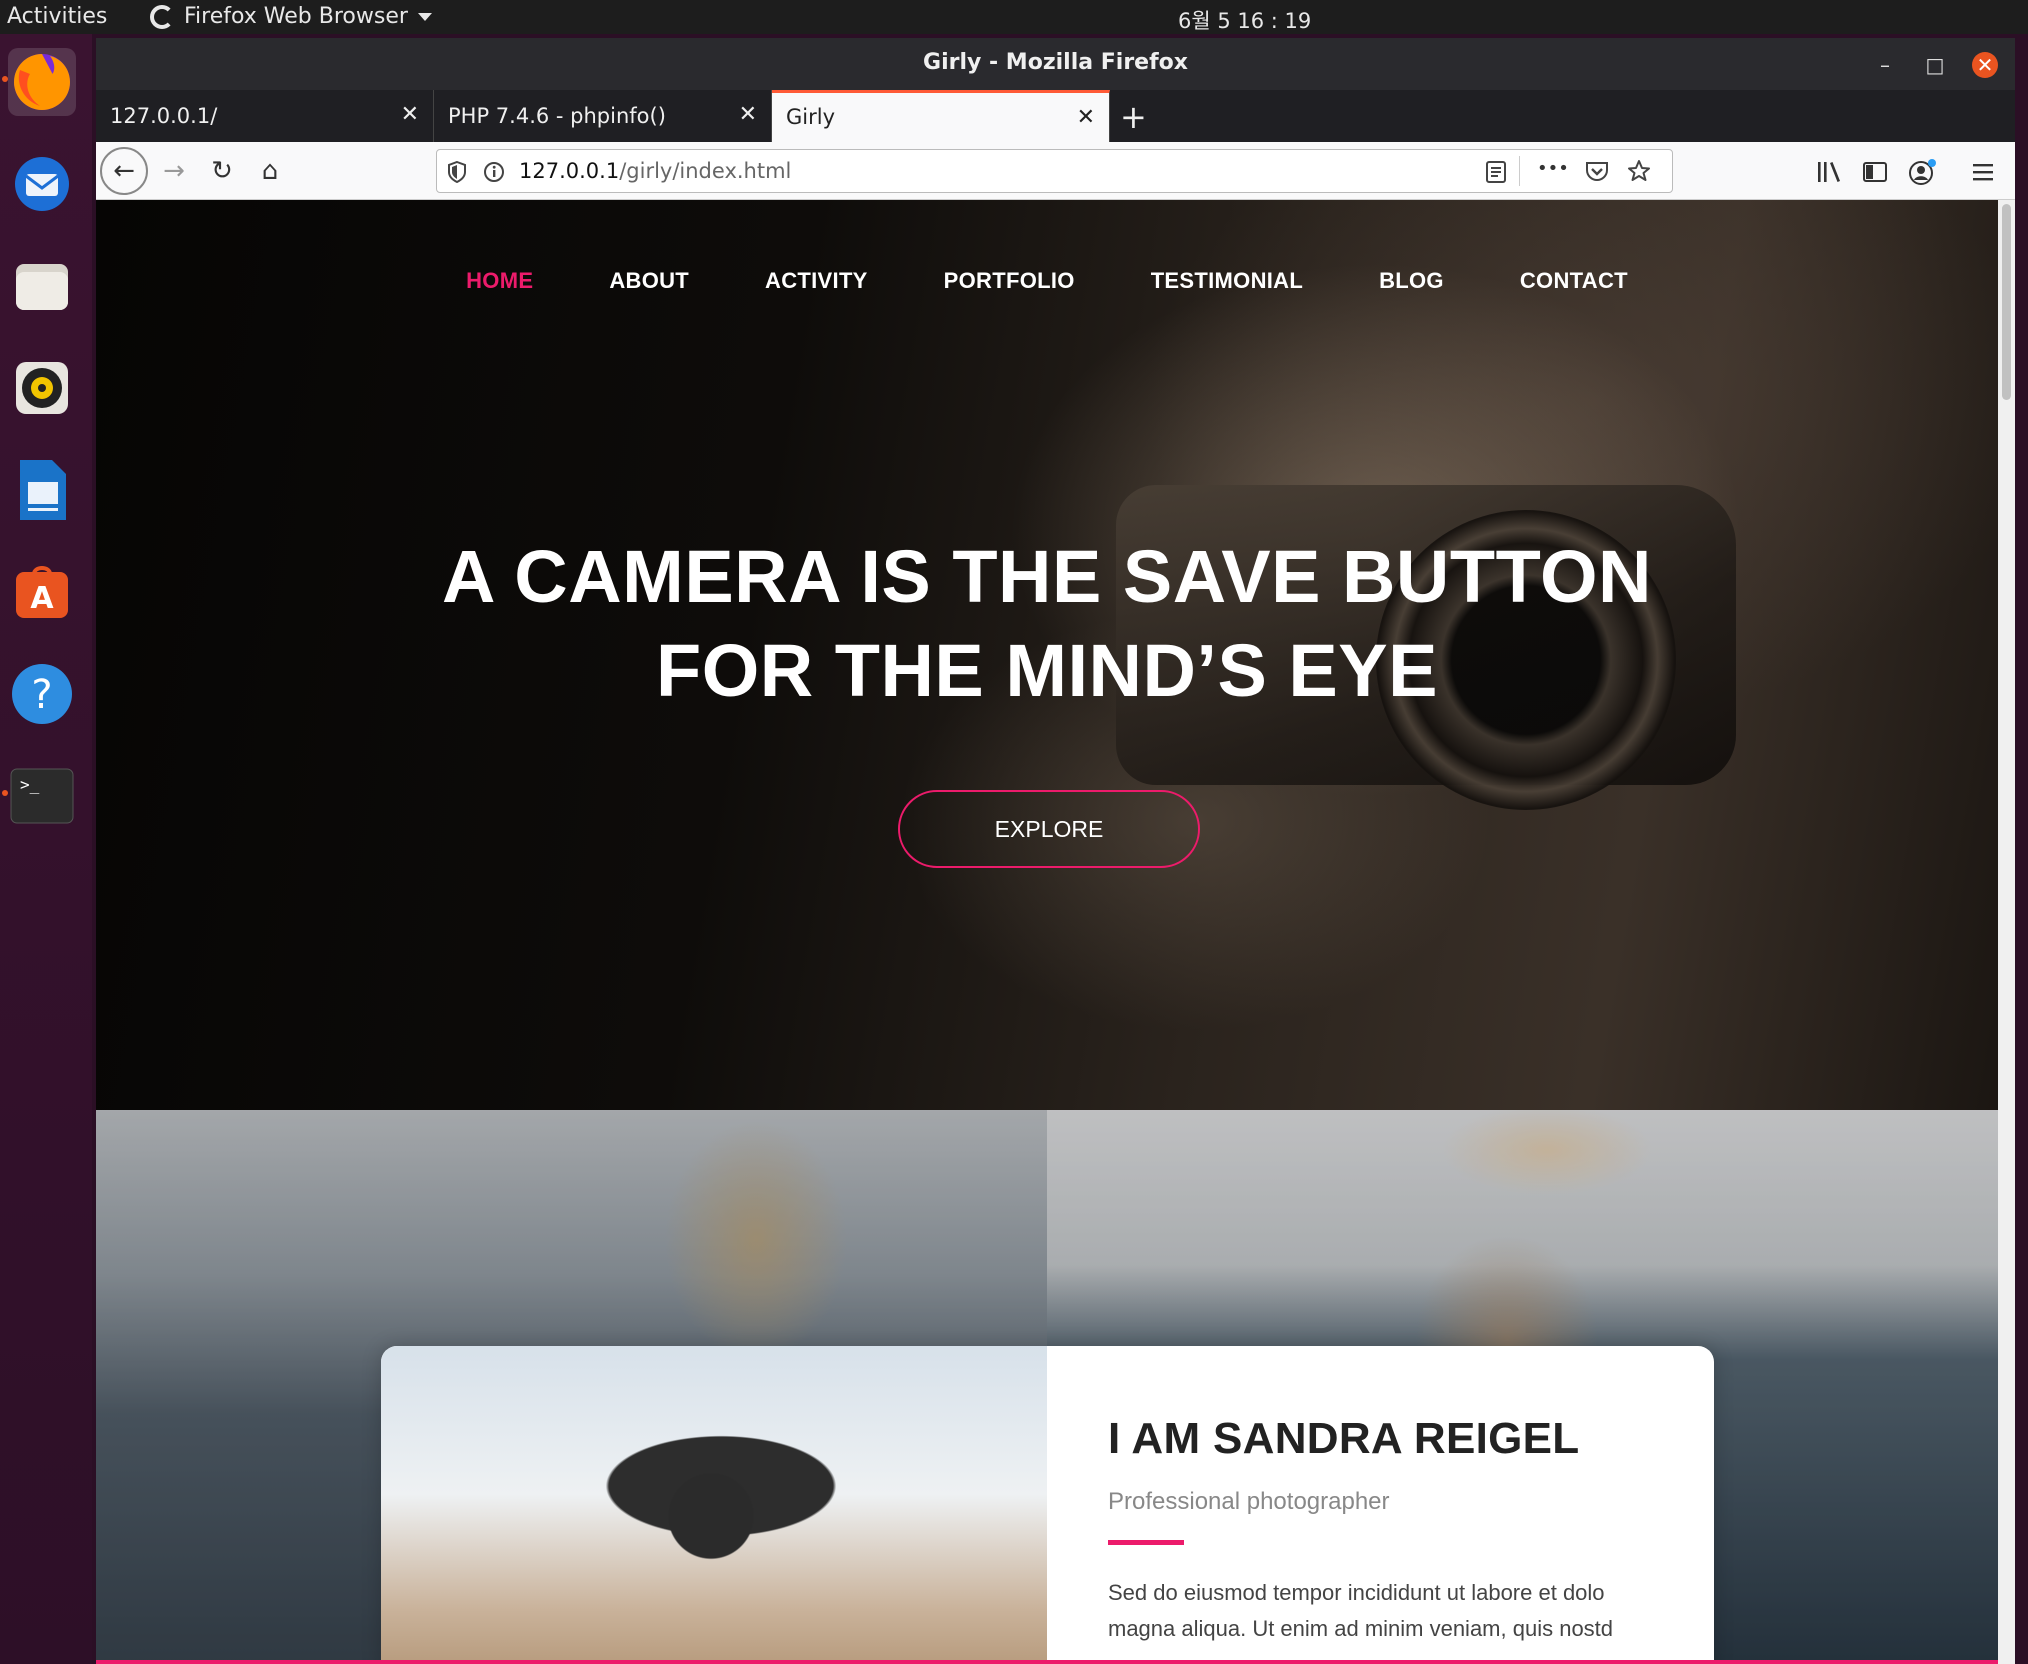 Image resolution: width=2028 pixels, height=1664 pixels. I want to click on bookmark-star-icon, so click(1639, 171).